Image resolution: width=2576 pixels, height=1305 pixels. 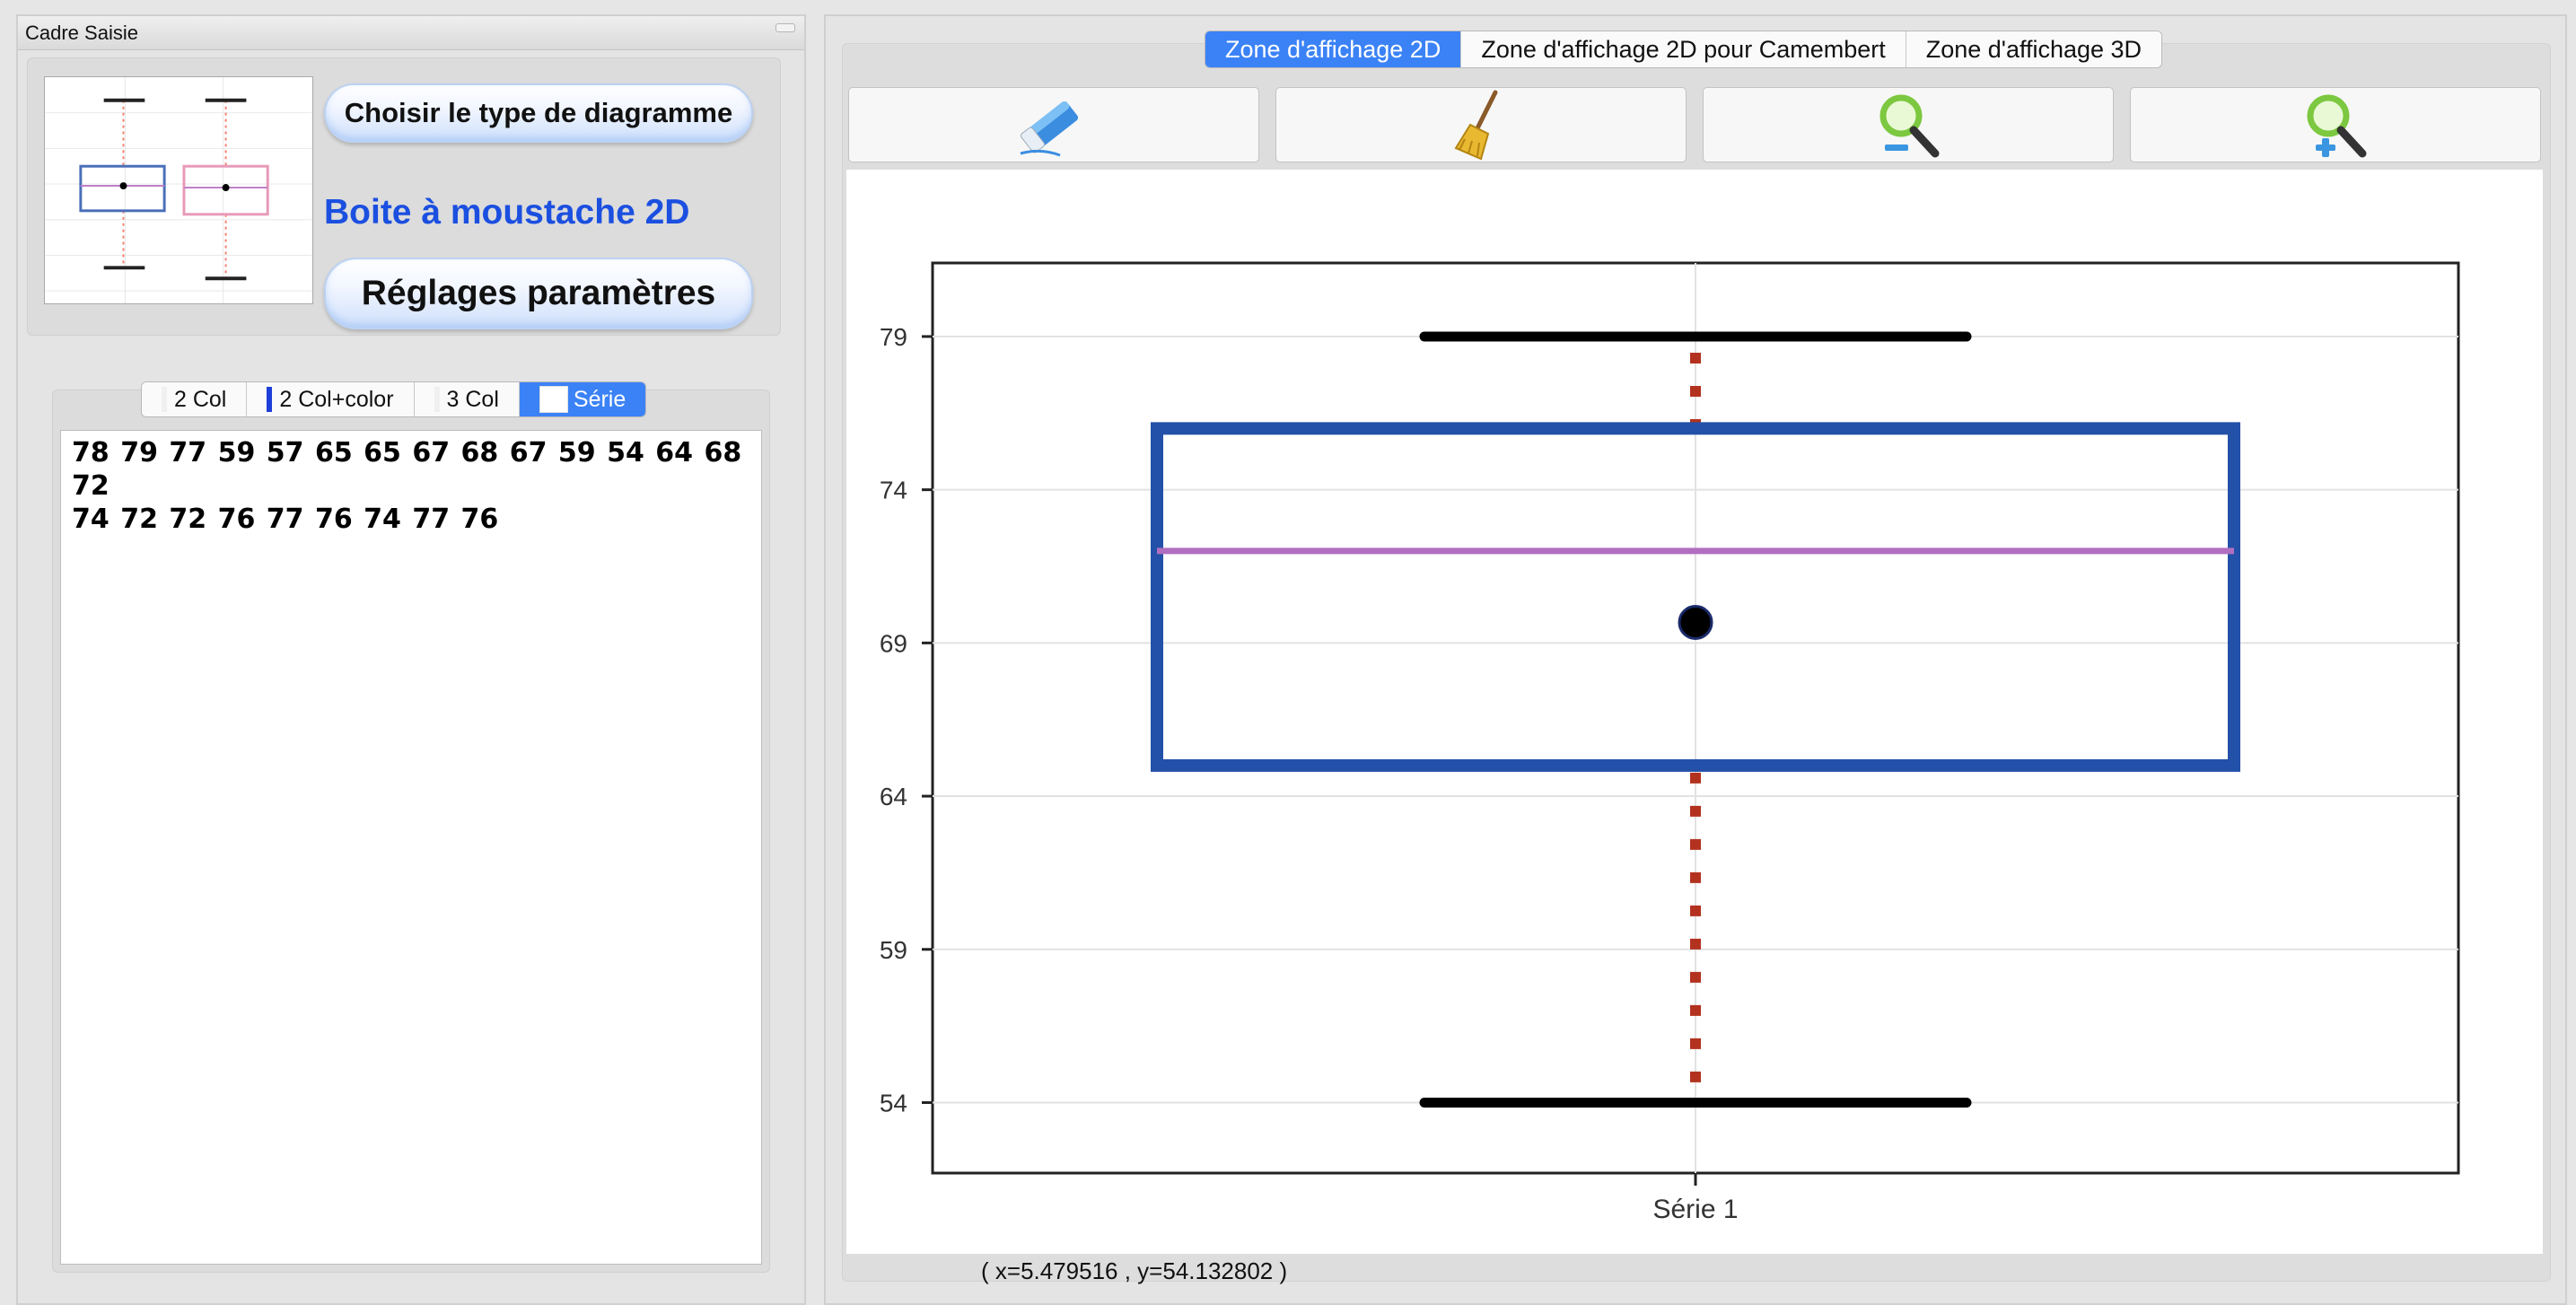 I want to click on chart-type-label: Boite à moustache 2D, so click(x=507, y=212).